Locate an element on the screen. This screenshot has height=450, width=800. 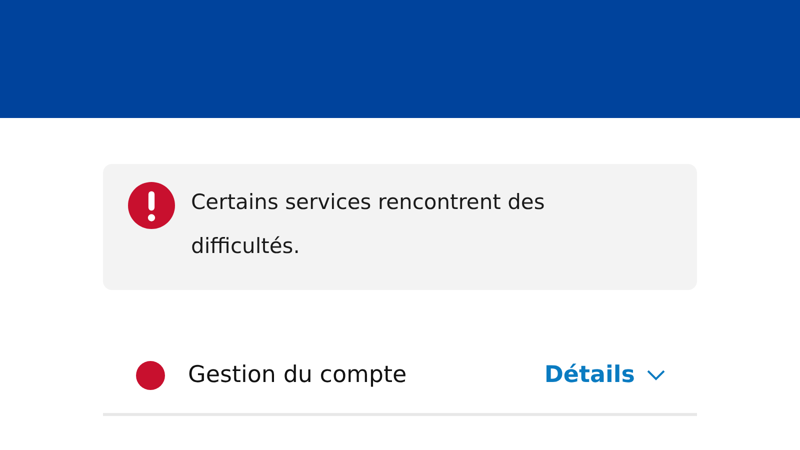
service-name: Gestion du compte is located at coordinates (297, 375).